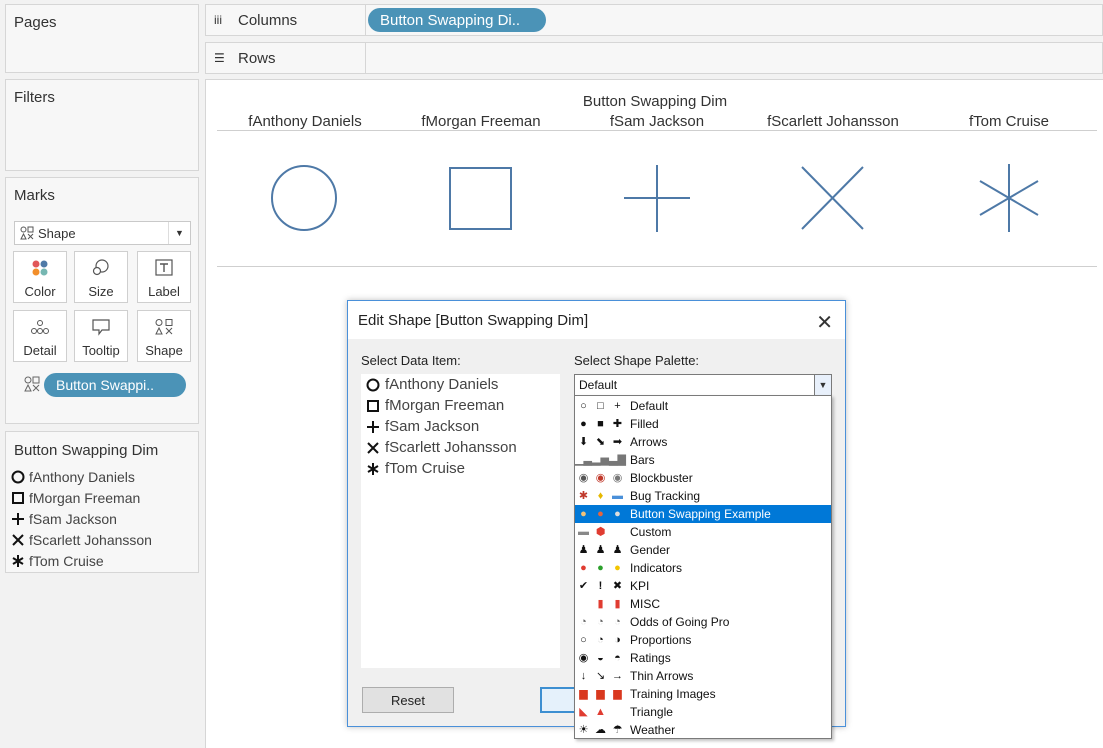  Describe the element at coordinates (40, 336) in the screenshot. I see `detail-button: Detail` at that location.